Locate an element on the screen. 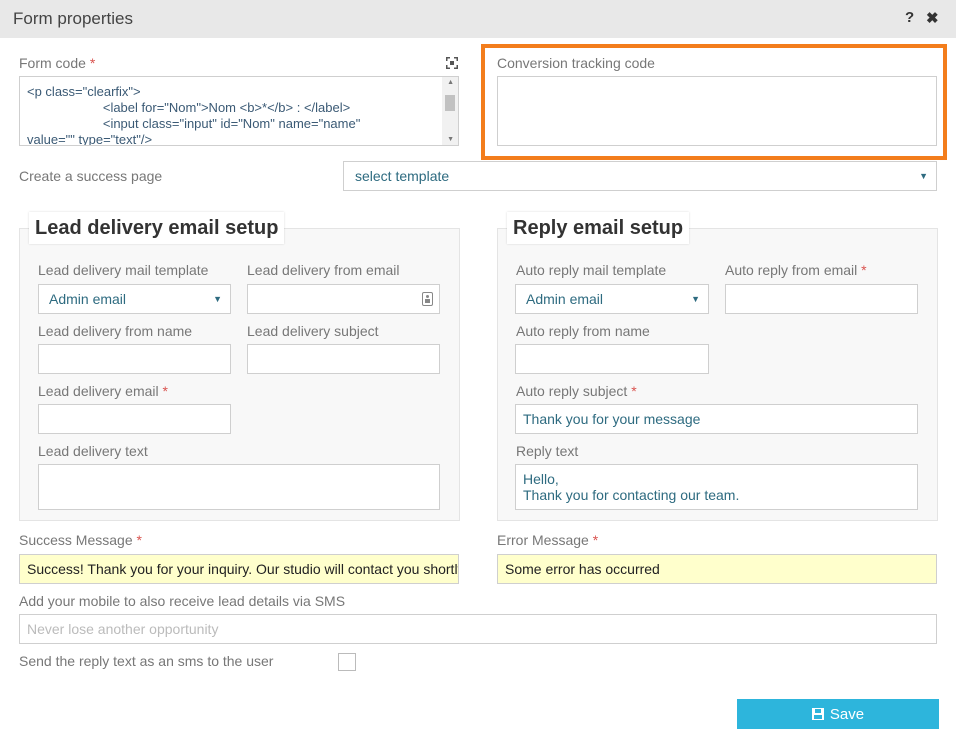 This screenshot has height=747, width=956. save-button-label: Save is located at coordinates (847, 714).